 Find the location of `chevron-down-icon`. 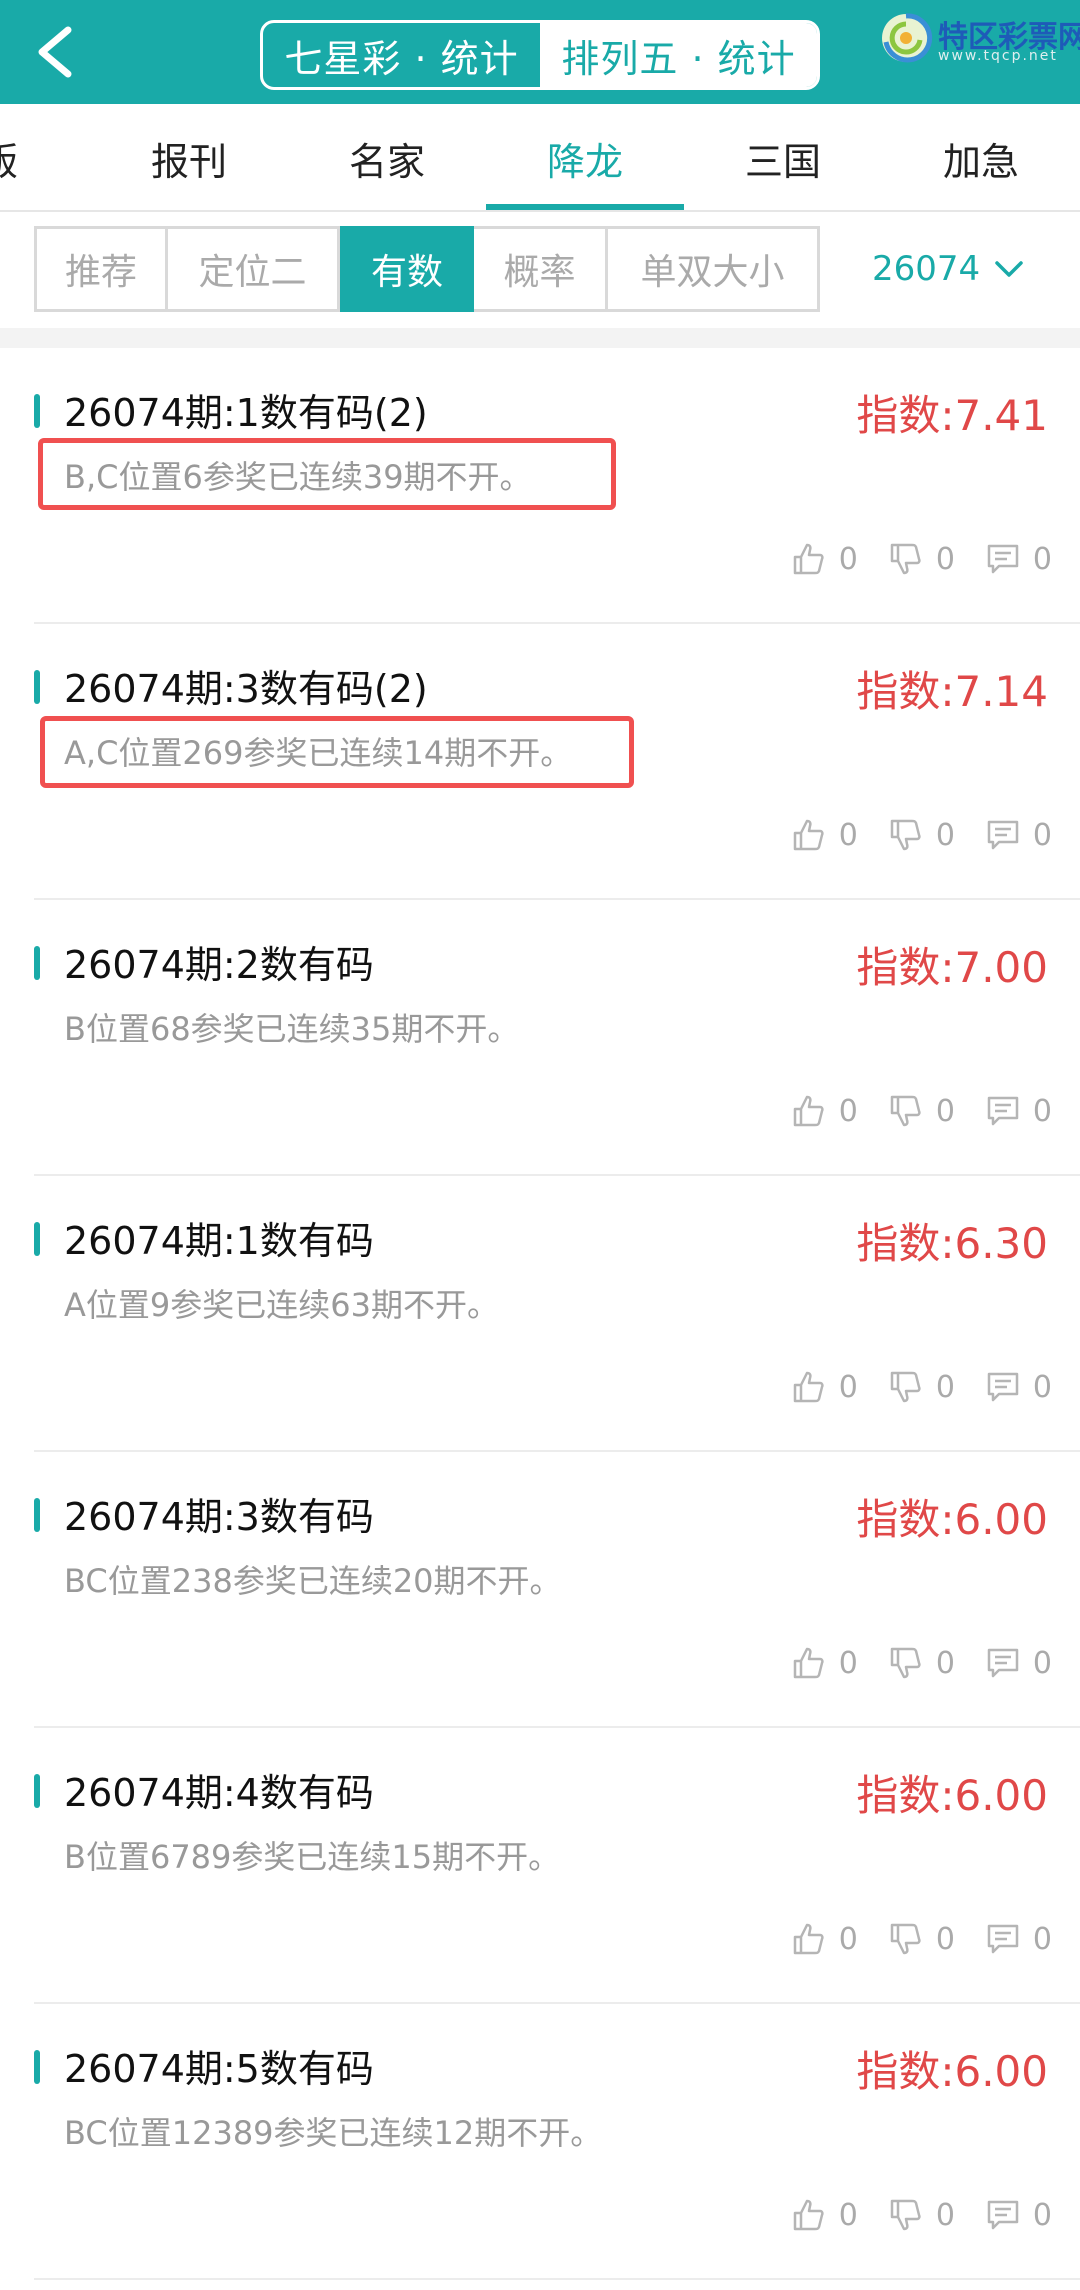

chevron-down-icon is located at coordinates (1009, 269).